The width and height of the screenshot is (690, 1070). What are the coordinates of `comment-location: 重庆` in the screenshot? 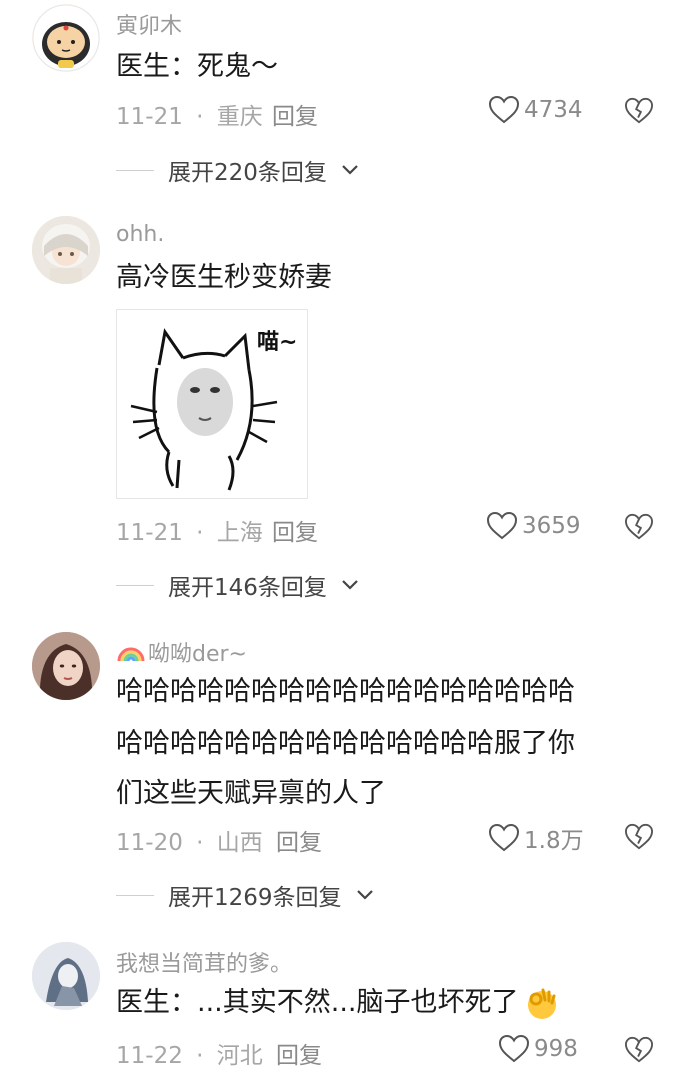 It's located at (239, 117).